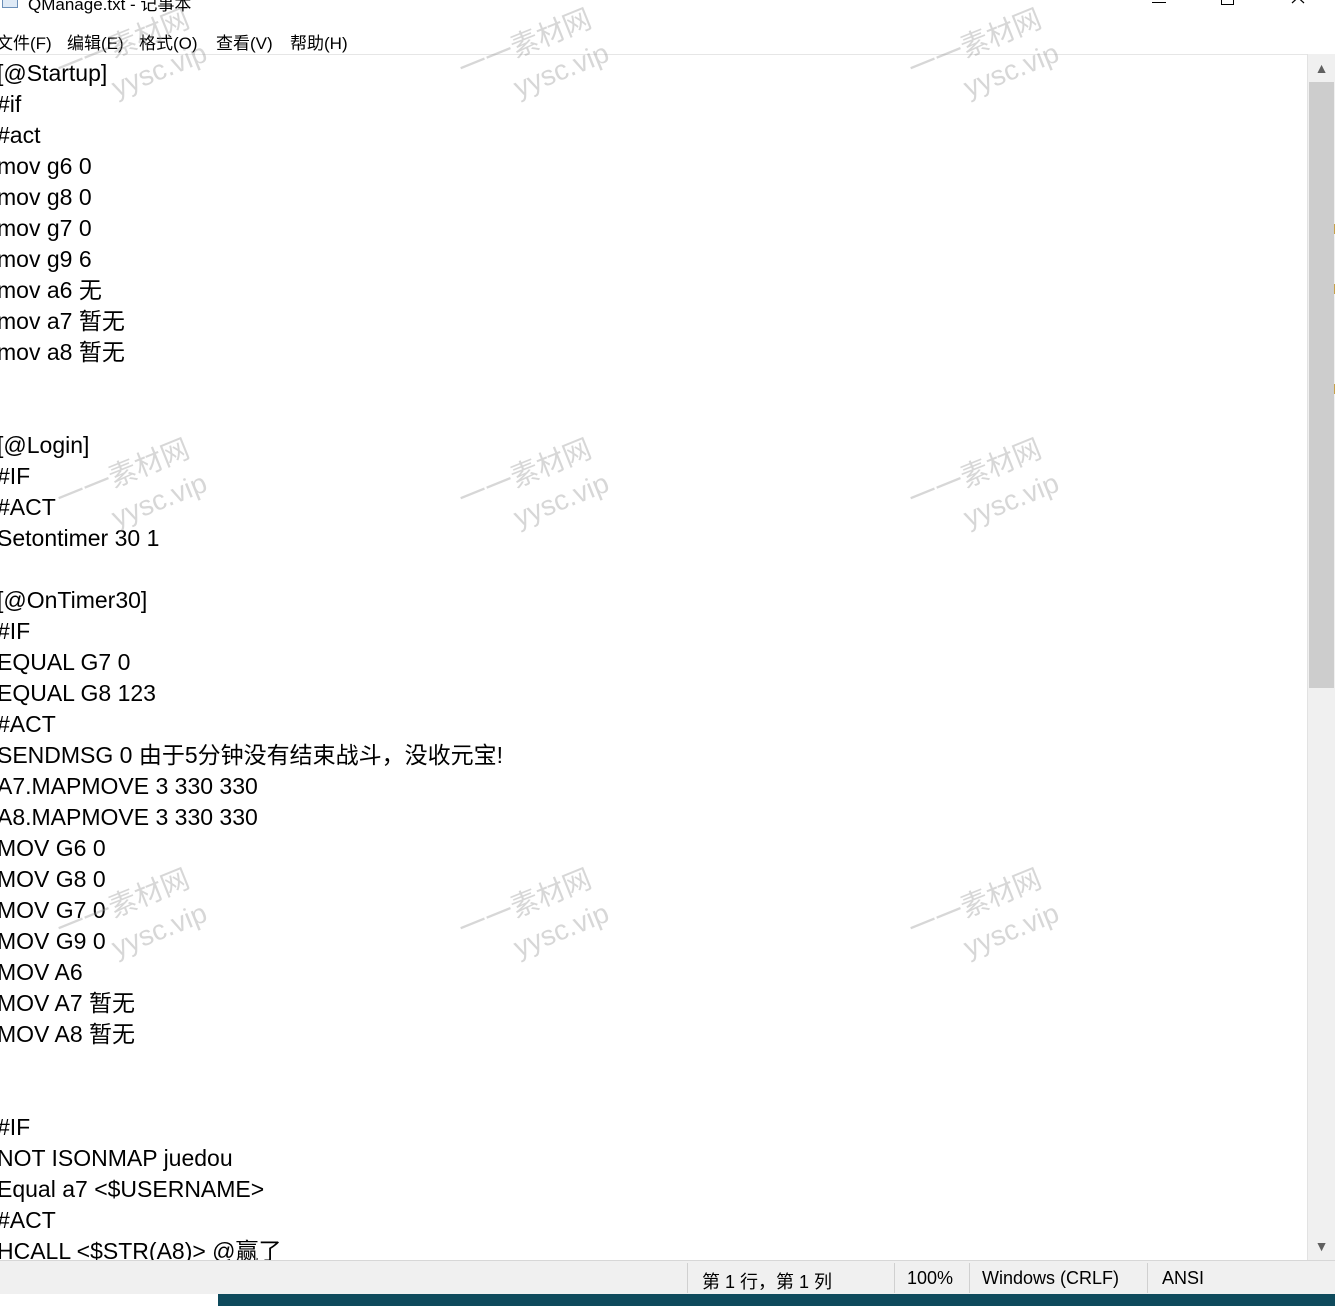 The width and height of the screenshot is (1335, 1306). What do you see at coordinates (51, 290) in the screenshot?
I see `text-line: mov a6 无` at bounding box center [51, 290].